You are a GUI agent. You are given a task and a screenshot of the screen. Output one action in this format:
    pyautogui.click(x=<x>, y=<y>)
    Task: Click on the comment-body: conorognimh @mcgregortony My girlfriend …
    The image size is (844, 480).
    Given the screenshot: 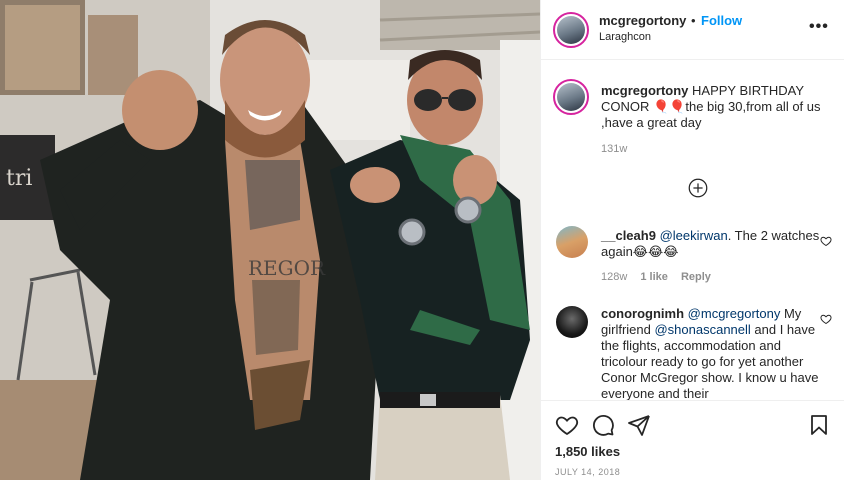 What is the action you would take?
    pyautogui.click(x=711, y=354)
    